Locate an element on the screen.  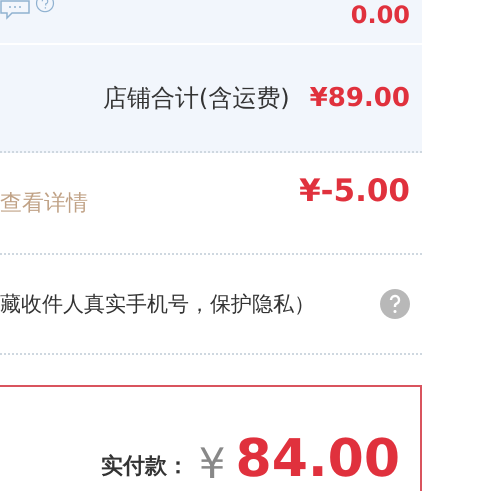
currency-symbol: ¥ is located at coordinates (212, 464).